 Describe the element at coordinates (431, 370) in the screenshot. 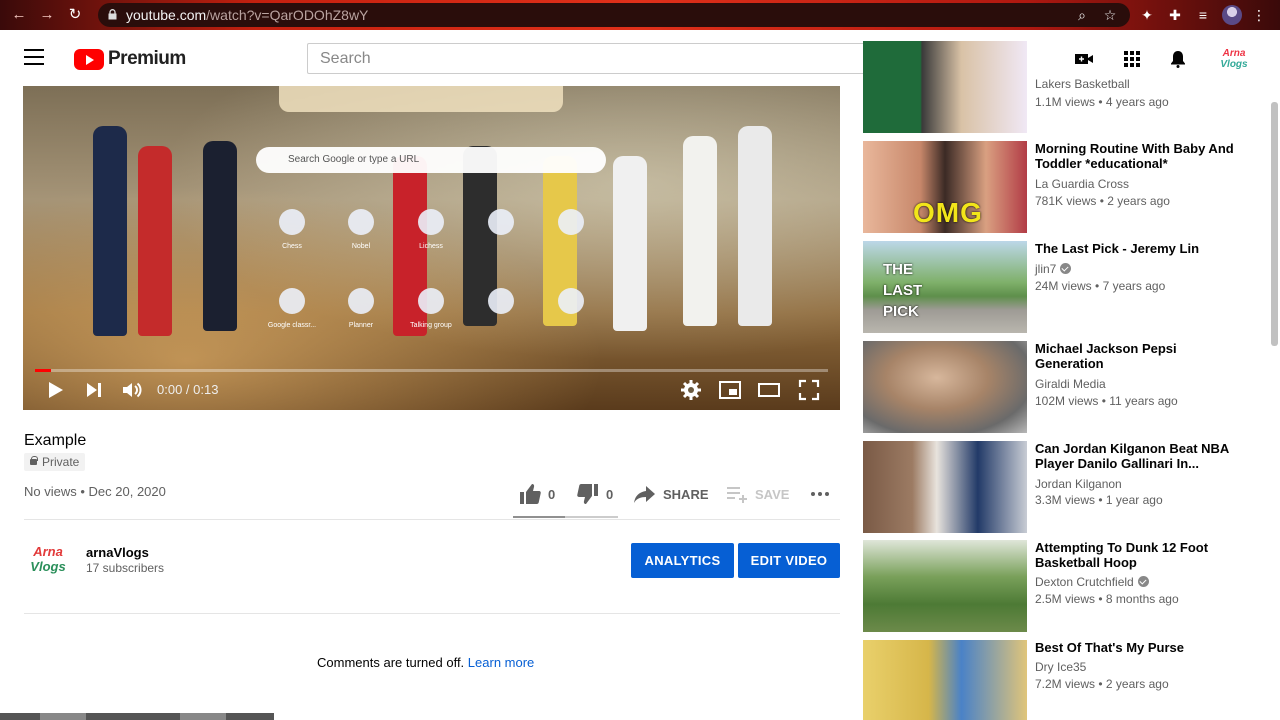

I see `progress-bar` at that location.